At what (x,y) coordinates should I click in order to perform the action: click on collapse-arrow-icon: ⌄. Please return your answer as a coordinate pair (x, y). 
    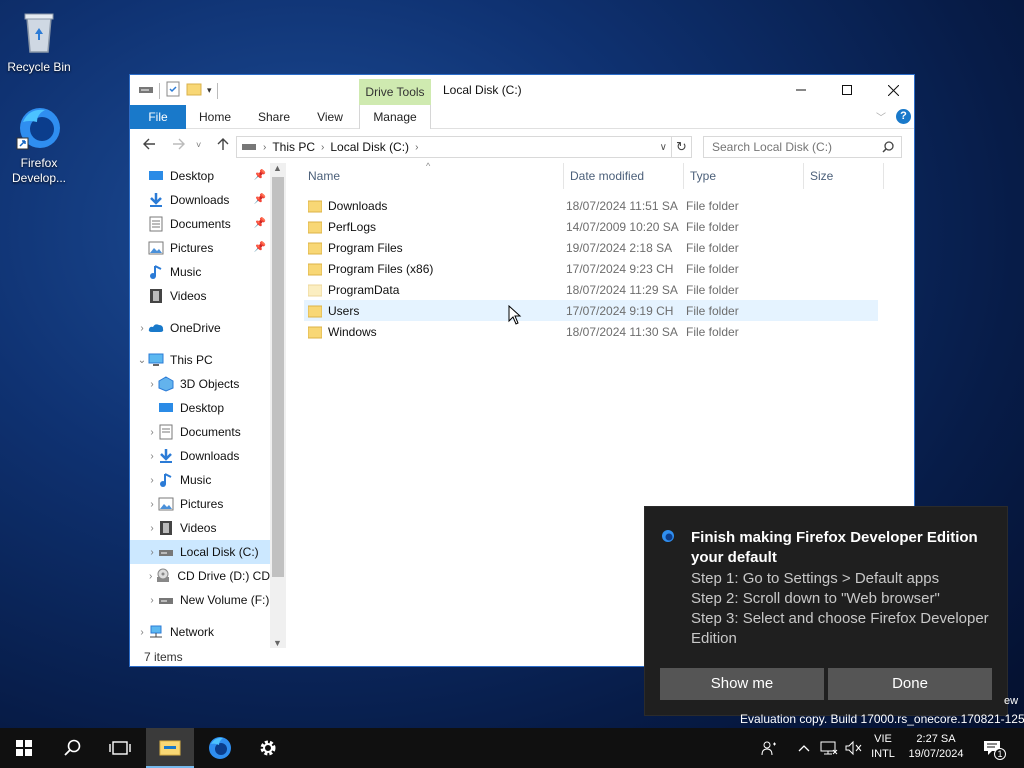
    Looking at the image, I should click on (142, 360).